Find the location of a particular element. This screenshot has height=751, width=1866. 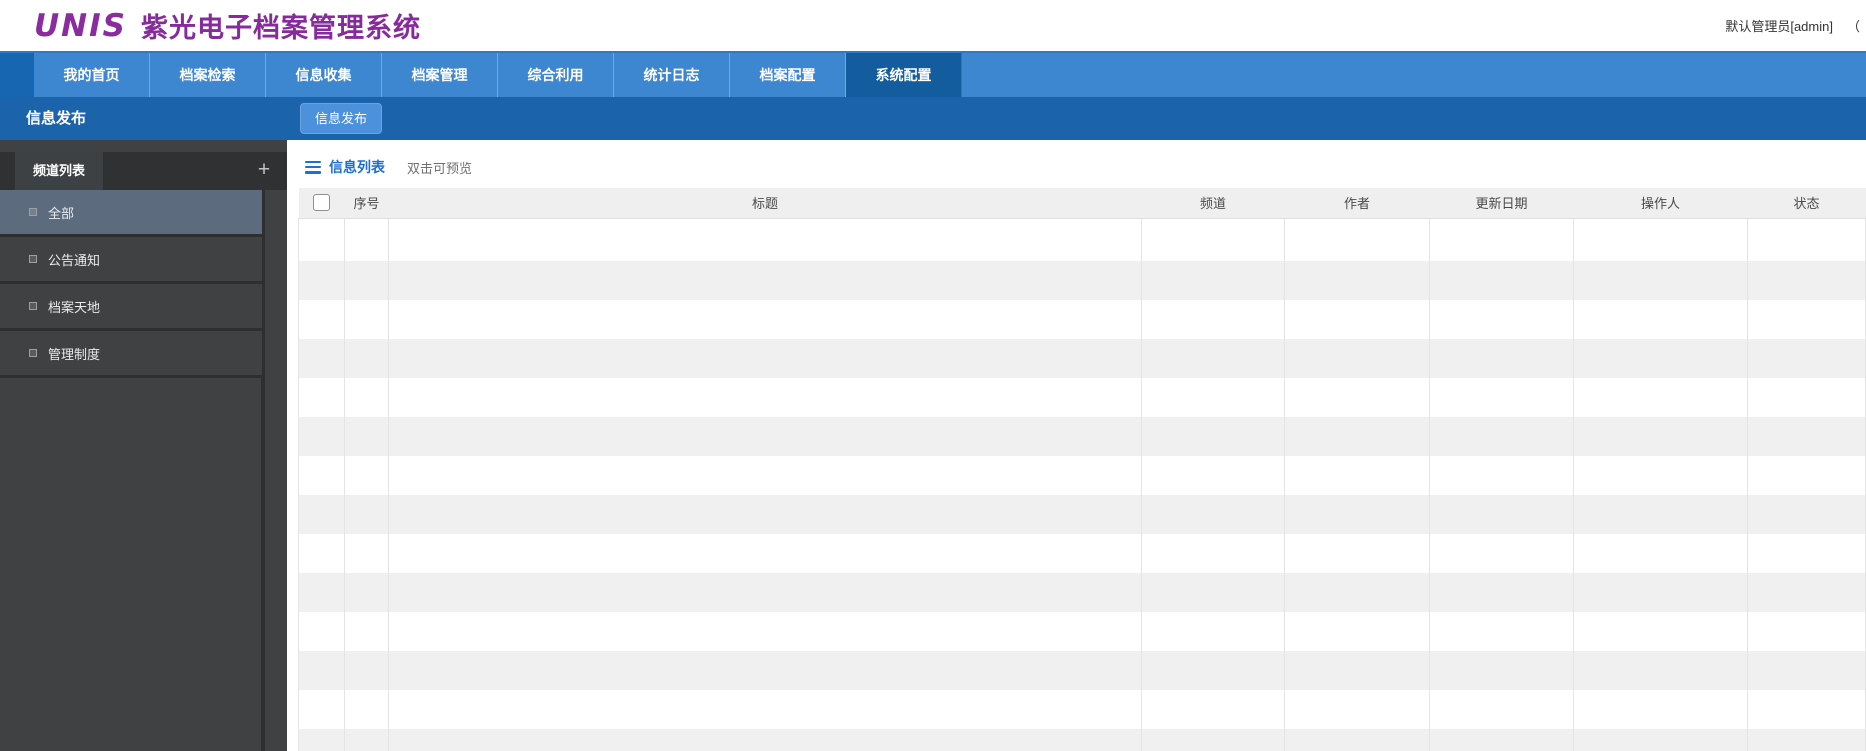

nav-tab-info-collect: 信息收集 is located at coordinates (324, 75).